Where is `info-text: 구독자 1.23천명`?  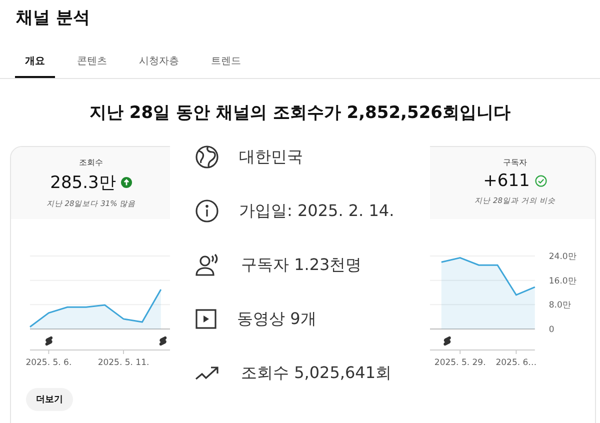
info-text: 구독자 1.23천명 is located at coordinates (301, 265).